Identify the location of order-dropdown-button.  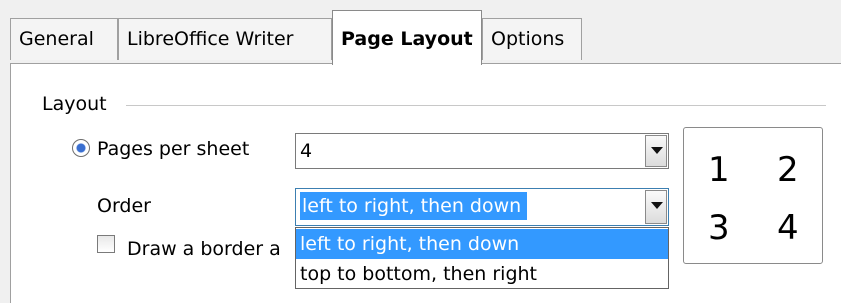
(656, 207).